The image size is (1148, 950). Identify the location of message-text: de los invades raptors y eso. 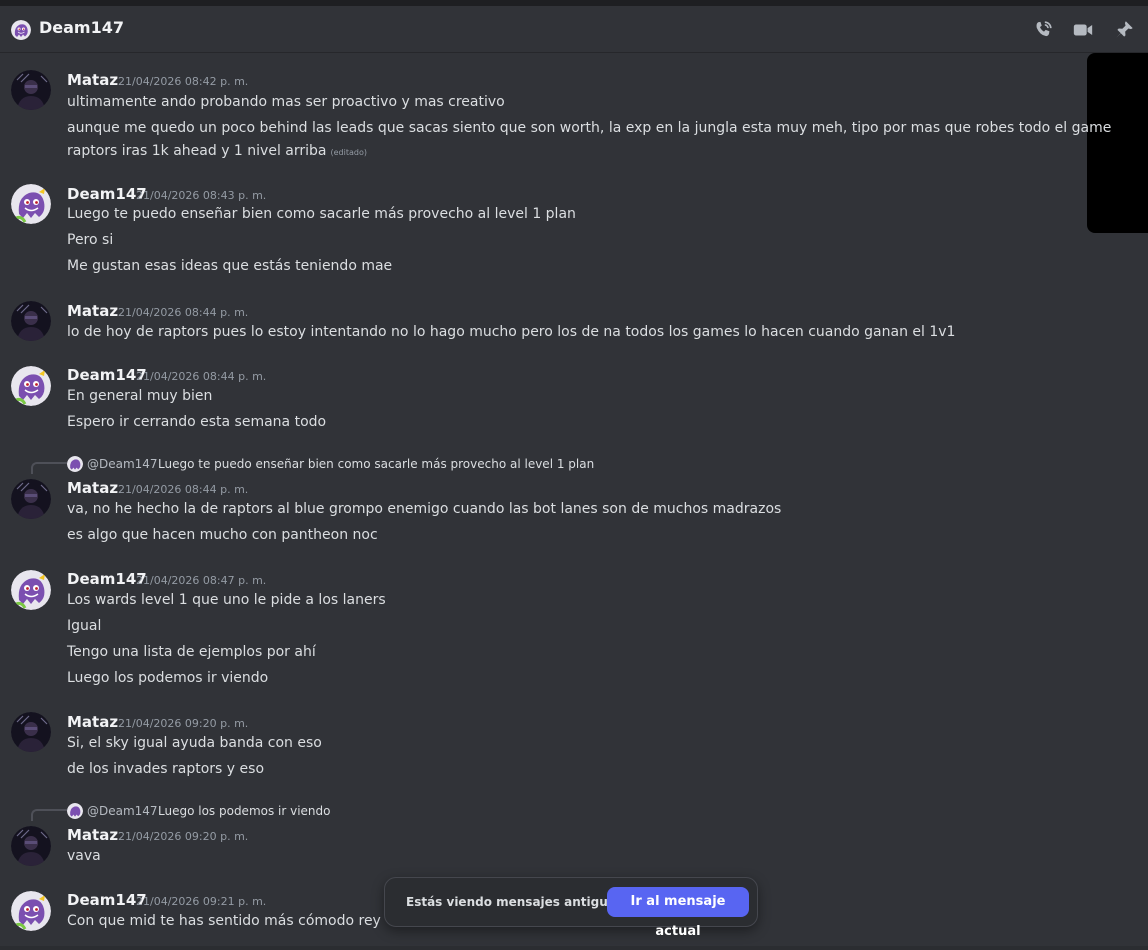
(166, 769).